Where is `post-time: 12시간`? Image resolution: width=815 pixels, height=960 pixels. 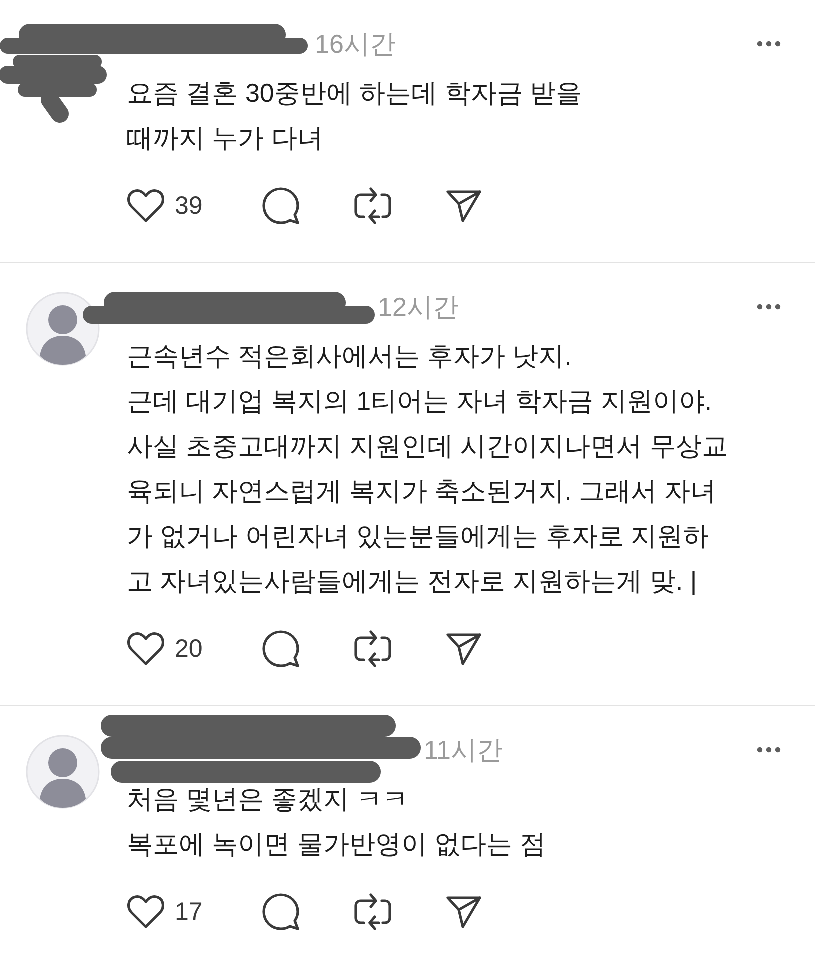
post-time: 12시간 is located at coordinates (418, 307).